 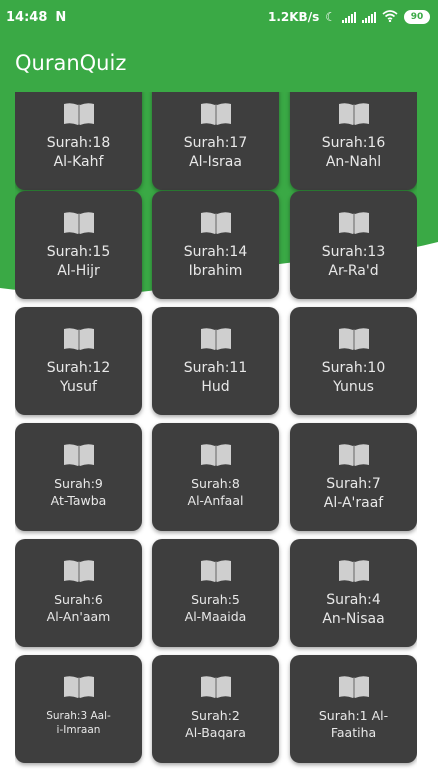 I want to click on surah-name-label: An-Nisaa, so click(x=353, y=619).